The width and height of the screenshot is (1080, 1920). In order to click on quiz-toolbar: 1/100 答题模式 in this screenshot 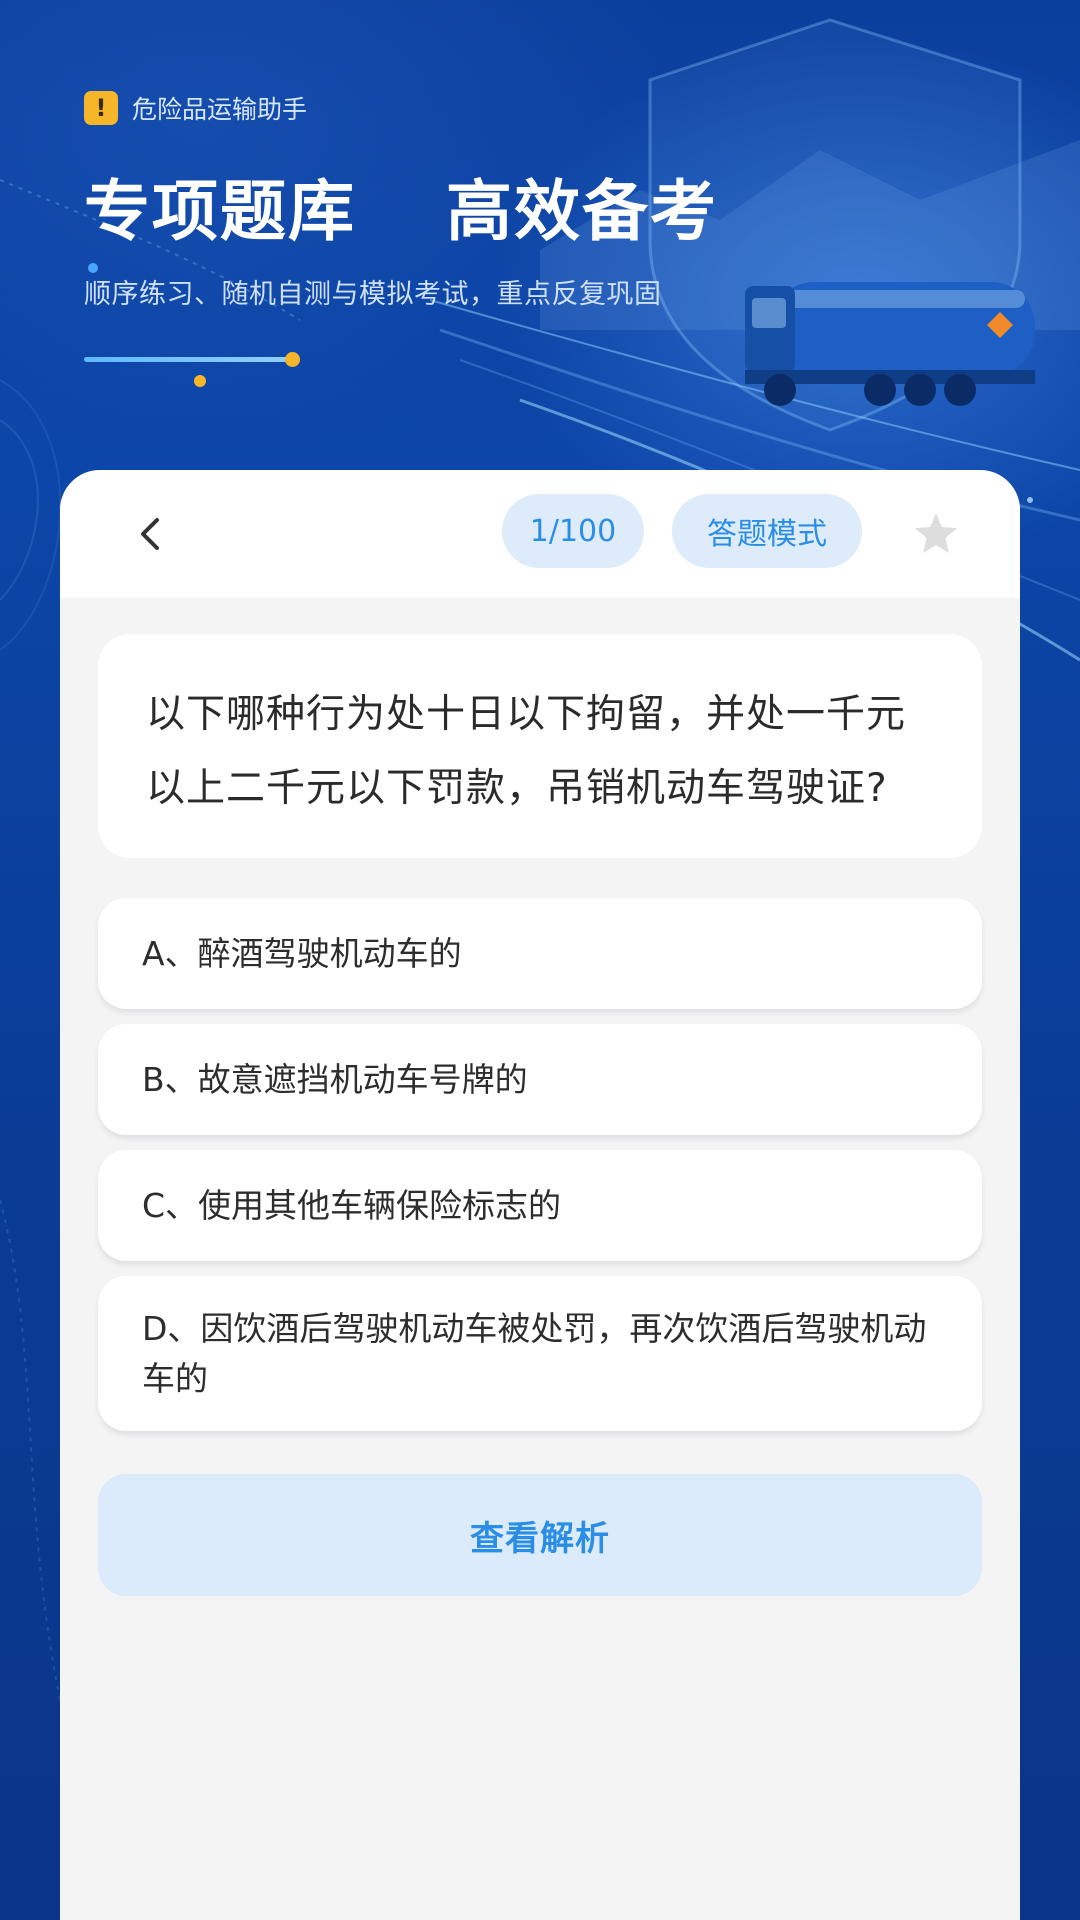, I will do `click(540, 534)`.